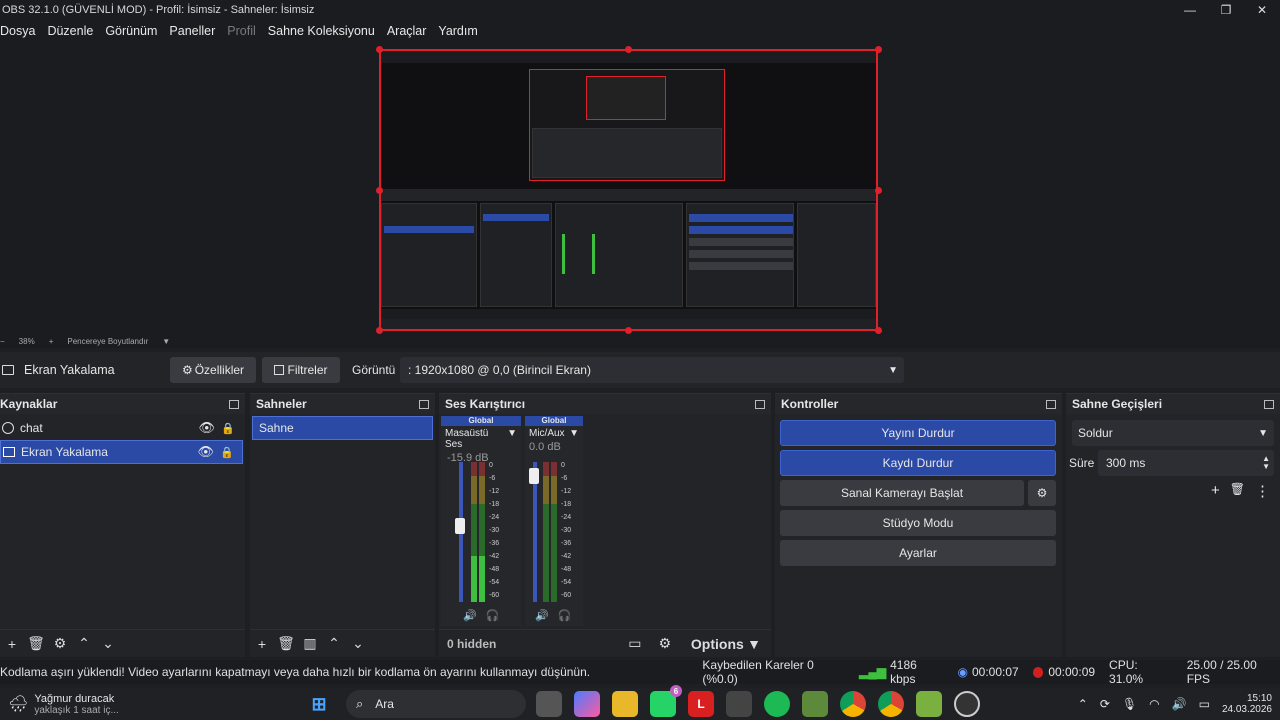 Image resolution: width=1280 pixels, height=720 pixels. What do you see at coordinates (1266, 463) in the screenshot?
I see `spin-arrows-icon: ▲ ▼` at bounding box center [1266, 463].